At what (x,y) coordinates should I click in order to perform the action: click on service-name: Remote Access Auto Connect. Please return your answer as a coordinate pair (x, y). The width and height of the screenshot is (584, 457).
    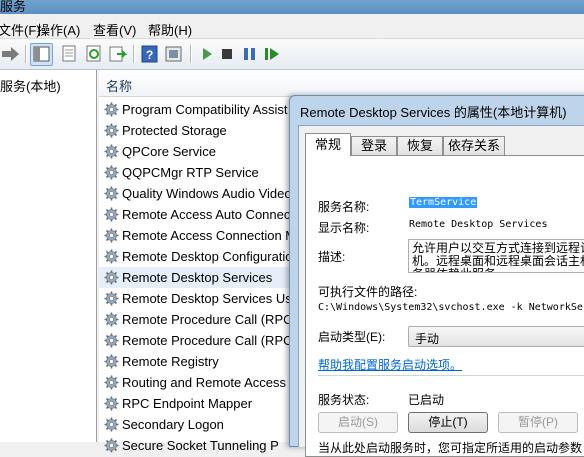
    Looking at the image, I should click on (208, 214).